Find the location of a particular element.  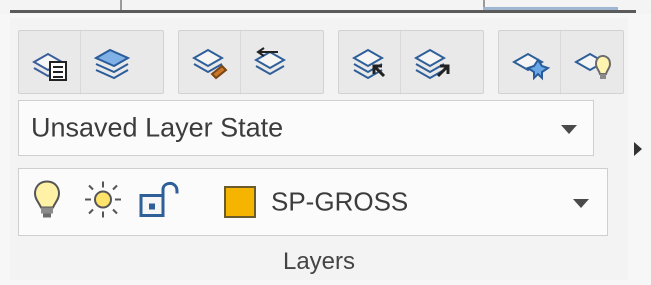

layer-off-icon is located at coordinates (592, 65).